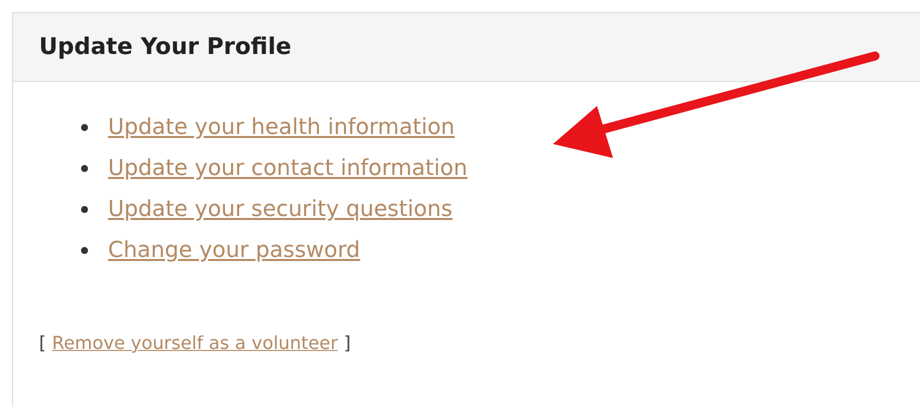 This screenshot has height=407, width=920. What do you see at coordinates (281, 127) in the screenshot?
I see `profile-link: Update your health information` at bounding box center [281, 127].